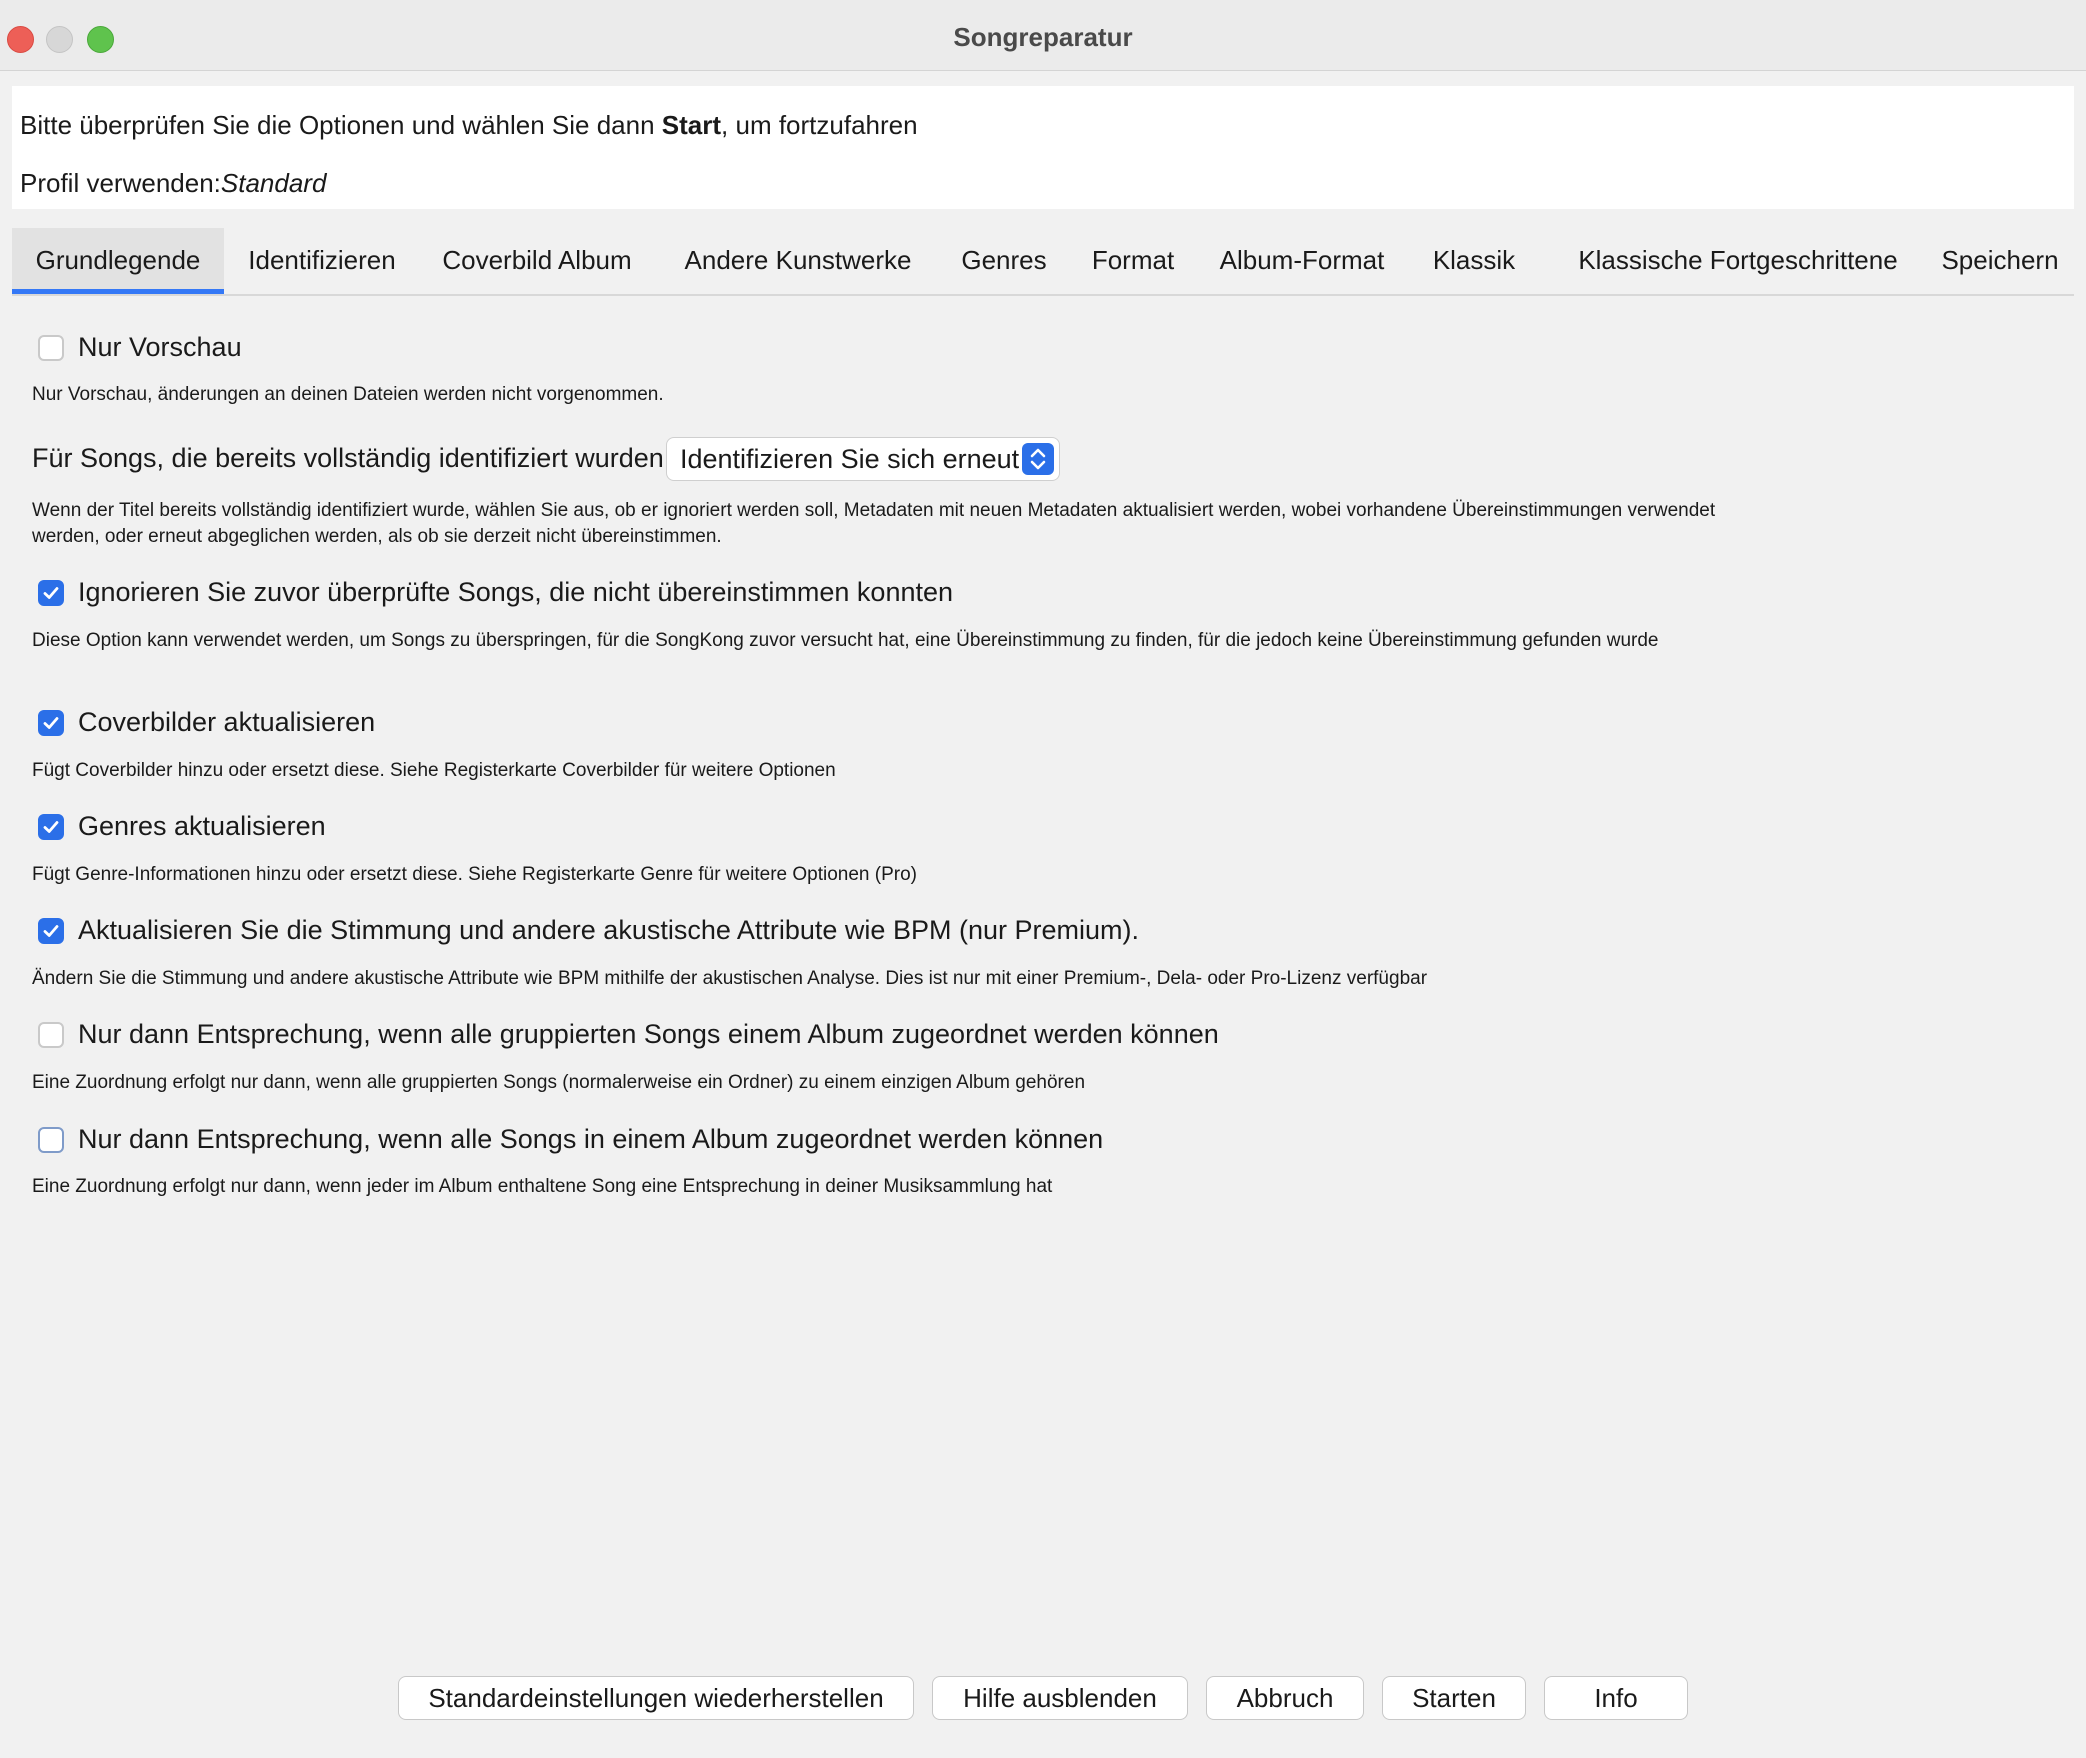 This screenshot has width=2086, height=1758. I want to click on tab-genres: Genres, so click(1004, 260).